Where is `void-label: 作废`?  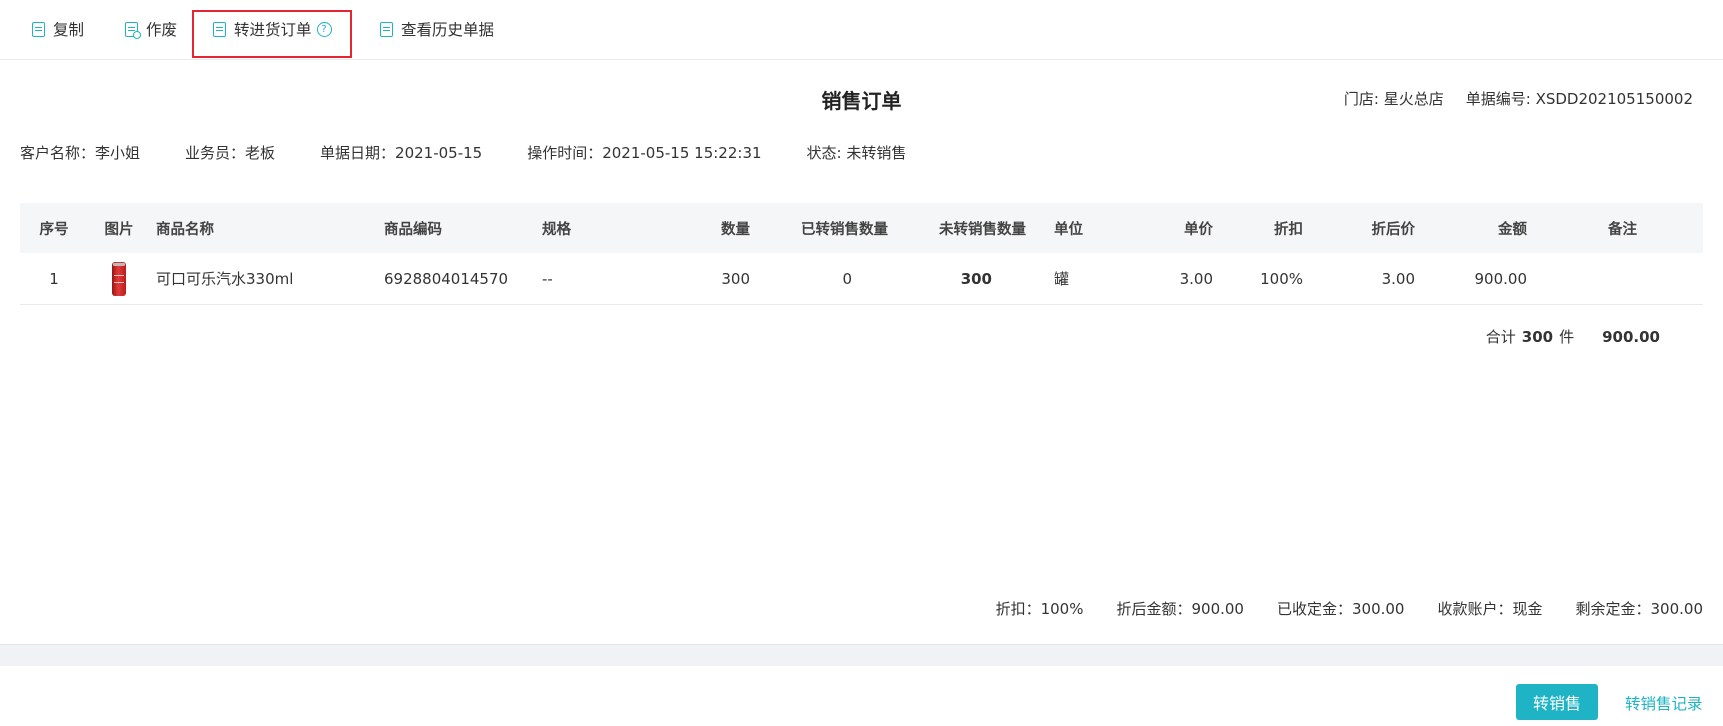 void-label: 作废 is located at coordinates (162, 30).